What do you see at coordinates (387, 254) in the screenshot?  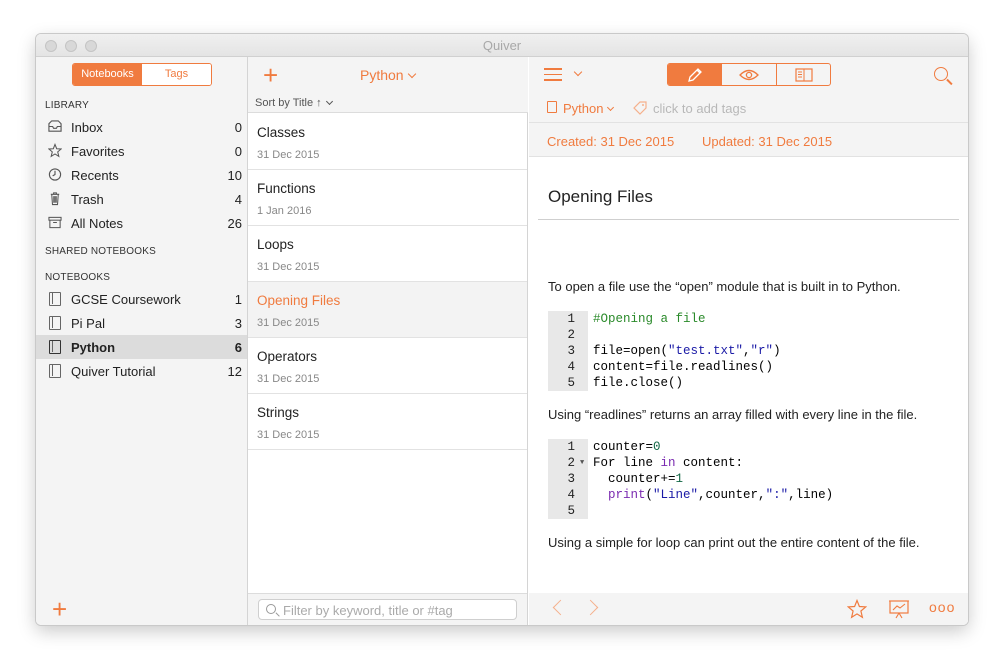 I see `note-item-loops: Loops 31 Dec 2015` at bounding box center [387, 254].